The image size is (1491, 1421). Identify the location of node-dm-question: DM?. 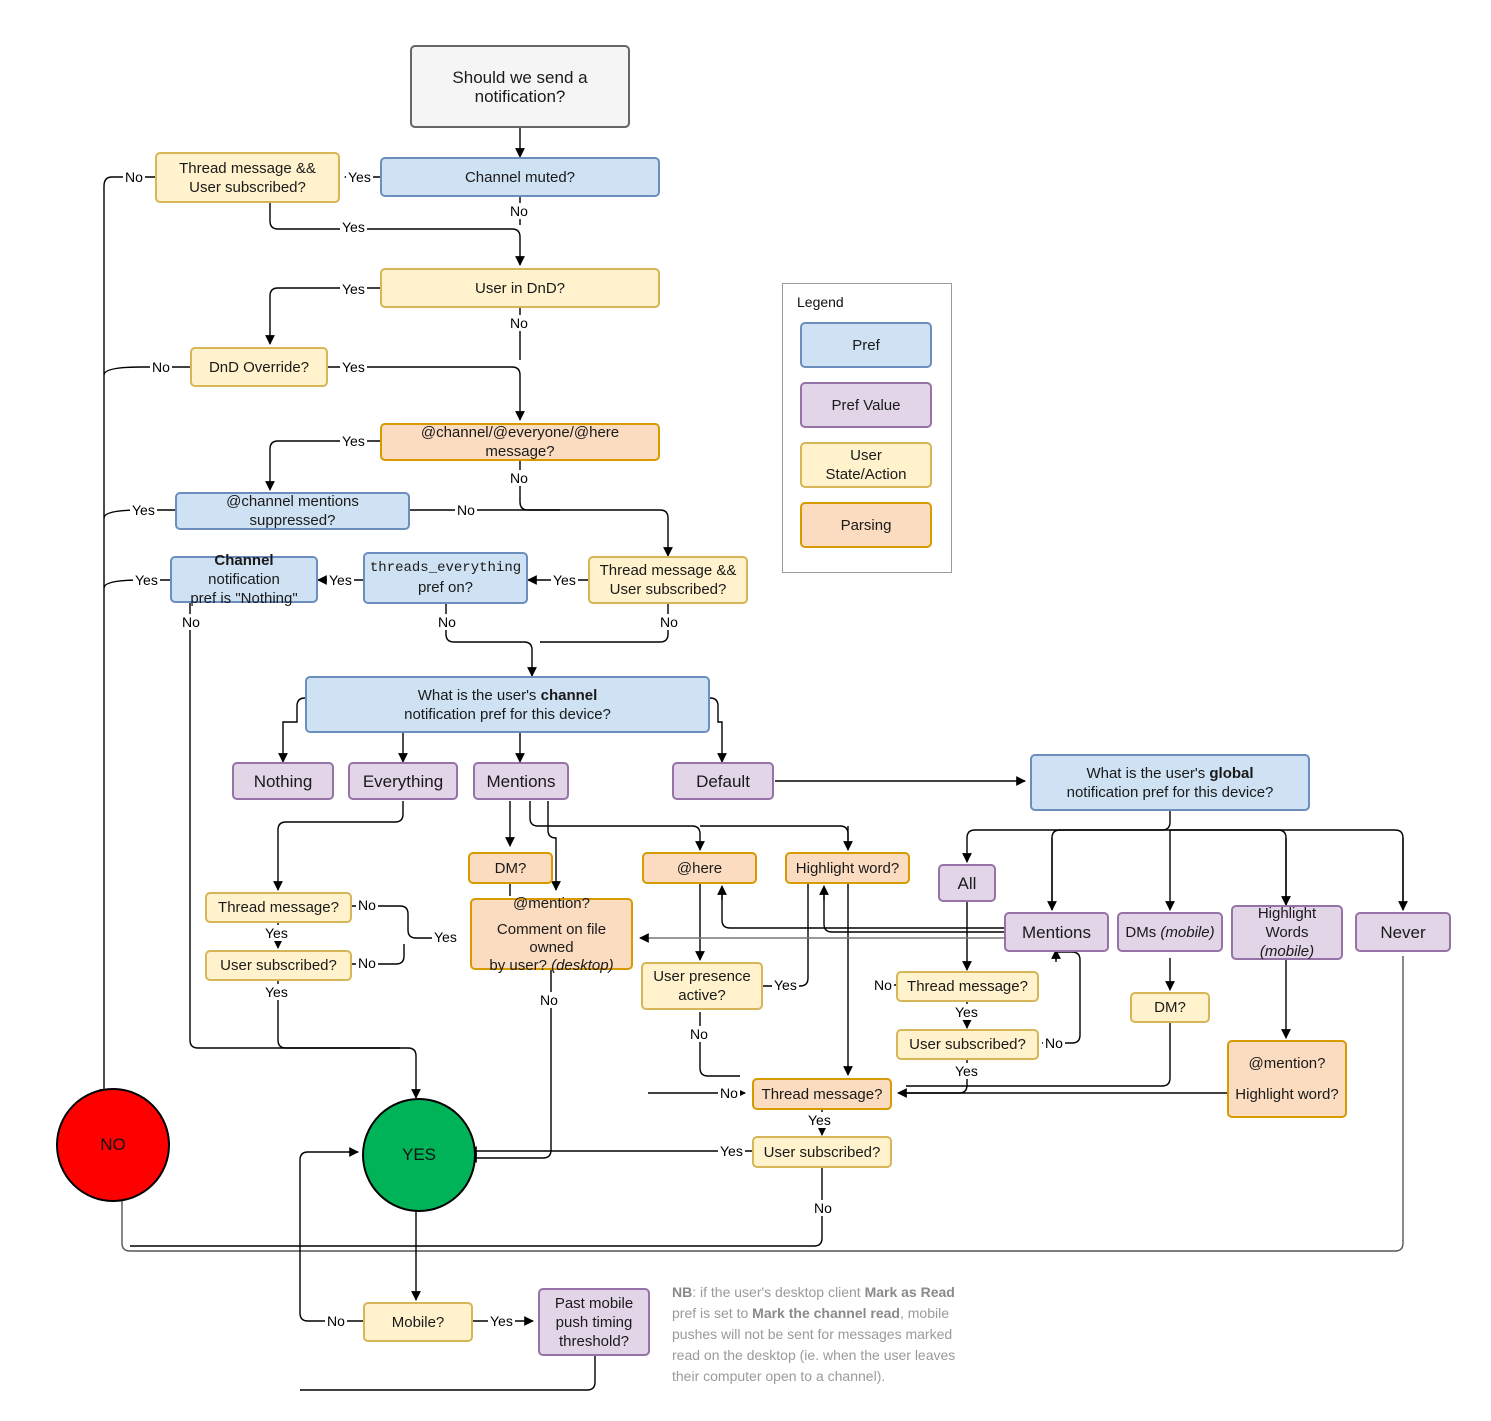
(510, 868).